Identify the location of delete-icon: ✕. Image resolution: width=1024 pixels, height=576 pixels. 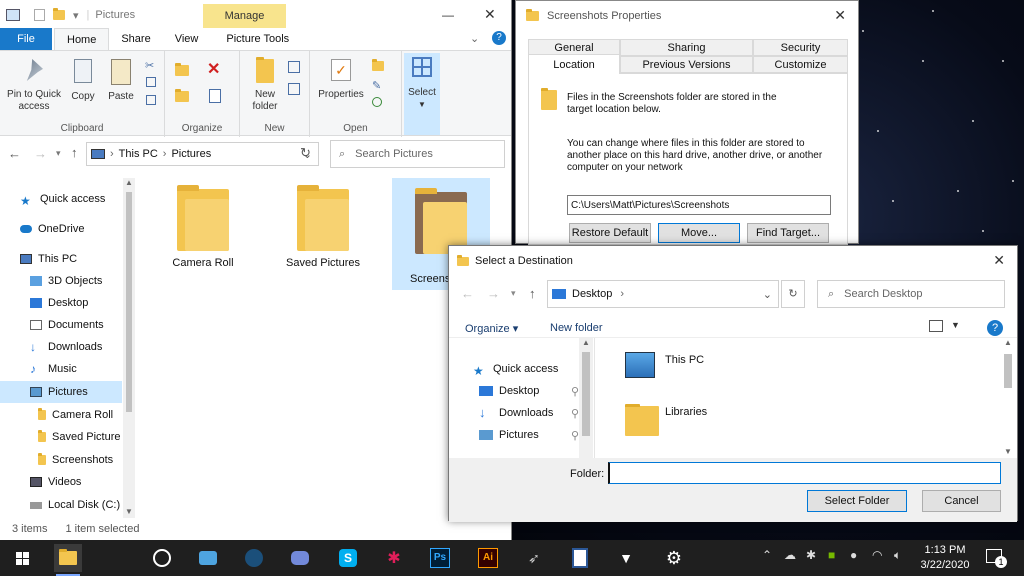
(213, 69).